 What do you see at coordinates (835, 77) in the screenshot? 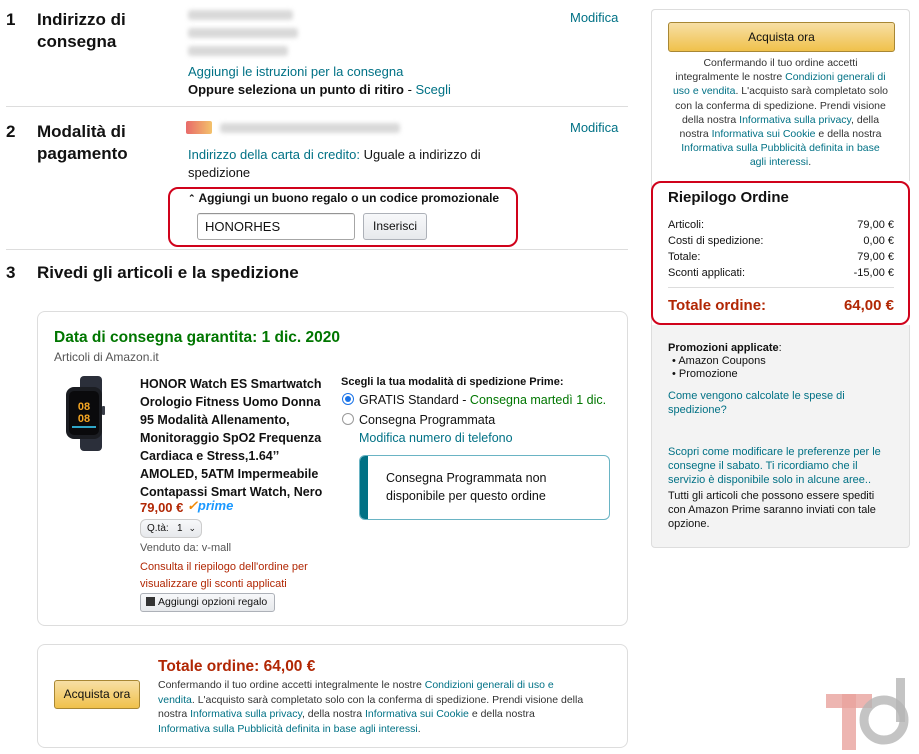
I see `legal-link: Condizioni generali di` at bounding box center [835, 77].